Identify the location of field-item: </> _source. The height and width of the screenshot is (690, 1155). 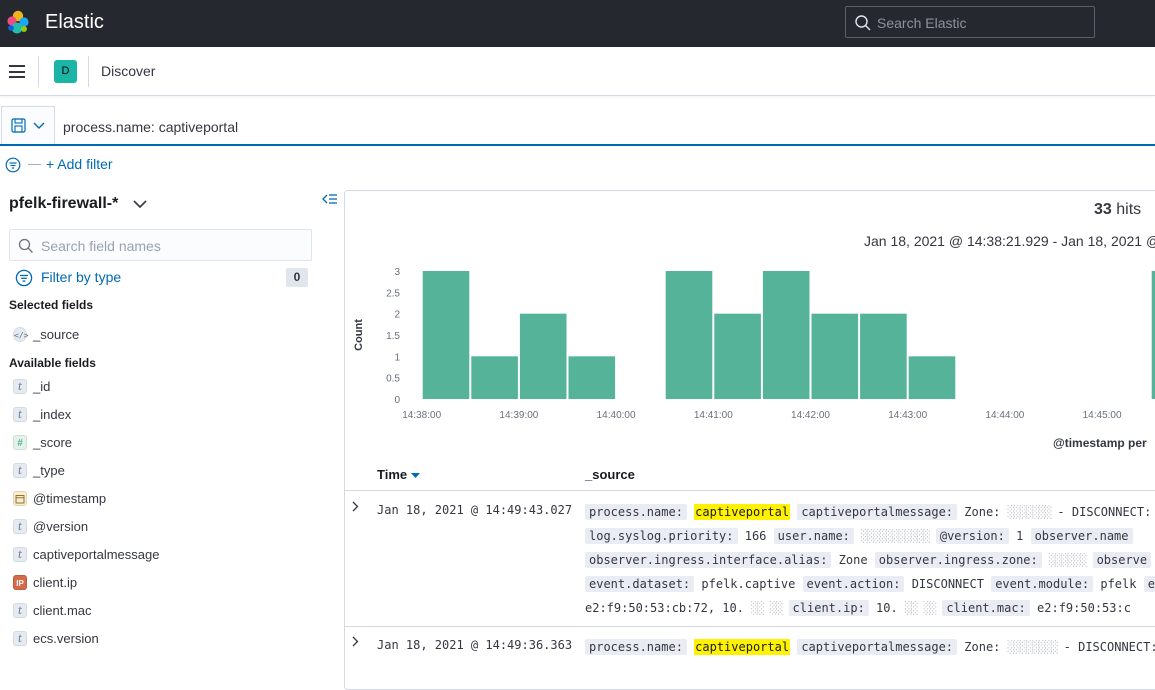
(163, 335).